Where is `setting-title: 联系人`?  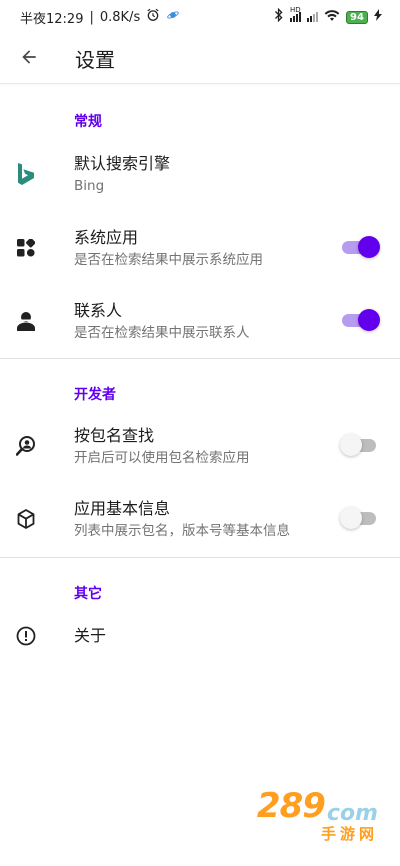
setting-title: 联系人 is located at coordinates (98, 310).